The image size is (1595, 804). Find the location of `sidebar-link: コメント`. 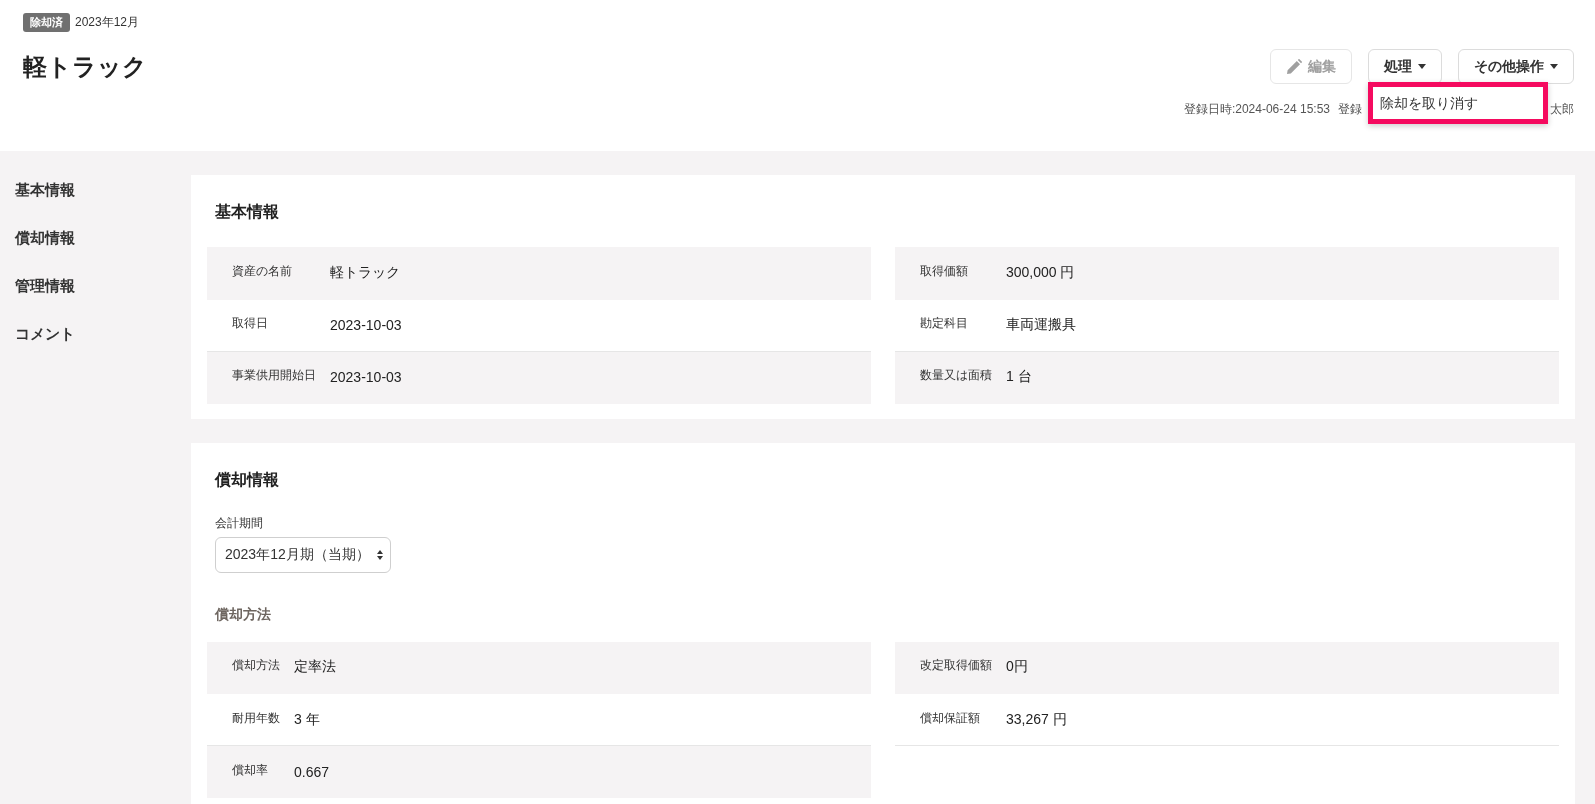

sidebar-link: コメント is located at coordinates (45, 334).